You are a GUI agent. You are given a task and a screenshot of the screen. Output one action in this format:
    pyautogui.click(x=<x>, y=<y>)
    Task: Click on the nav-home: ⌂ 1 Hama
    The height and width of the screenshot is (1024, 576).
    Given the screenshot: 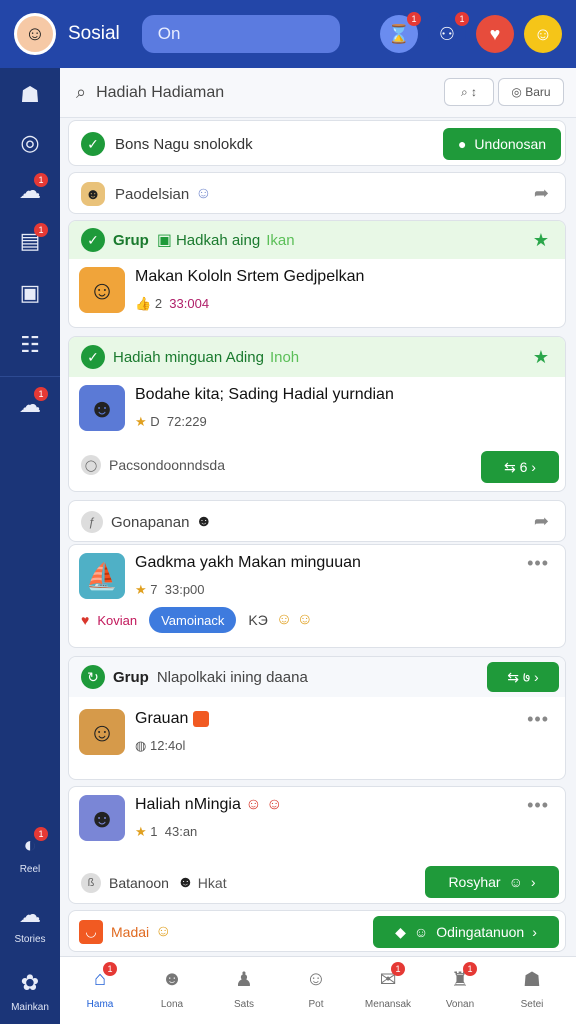 What is the action you would take?
    pyautogui.click(x=100, y=986)
    